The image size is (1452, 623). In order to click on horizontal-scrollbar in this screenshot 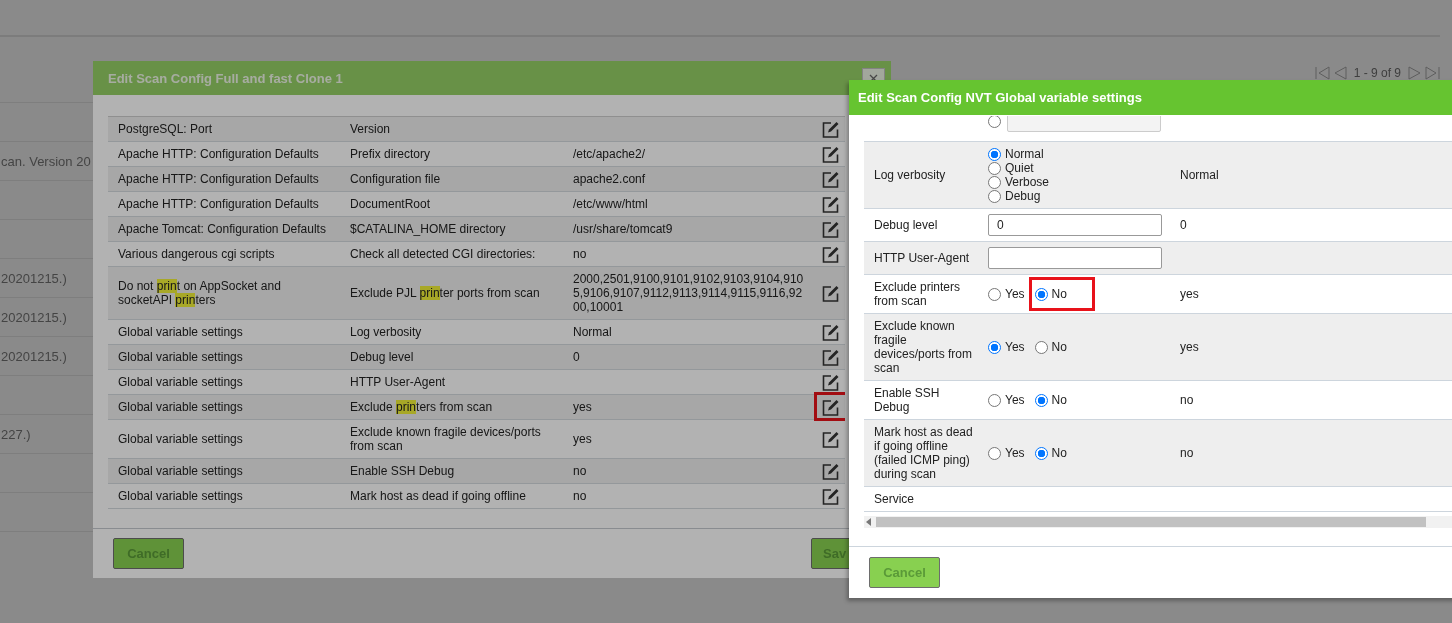, I will do `click(1158, 522)`.